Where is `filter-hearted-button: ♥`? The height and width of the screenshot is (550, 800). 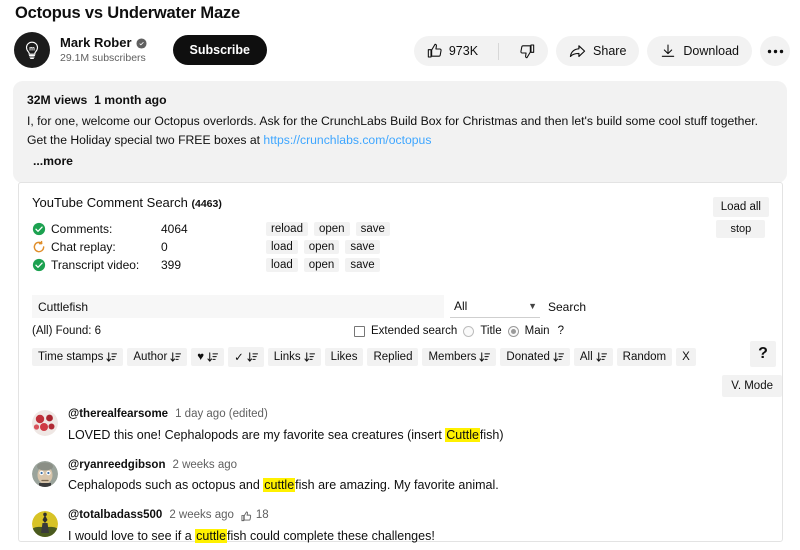 filter-hearted-button: ♥ is located at coordinates (208, 357).